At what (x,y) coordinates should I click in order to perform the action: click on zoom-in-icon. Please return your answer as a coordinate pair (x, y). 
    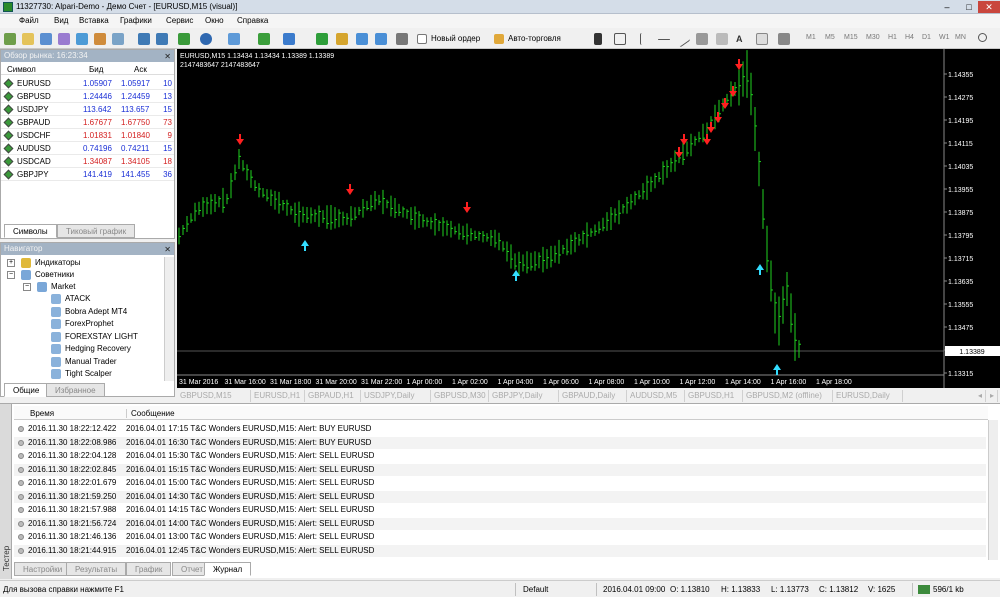
    Looking at the image, I should click on (322, 39).